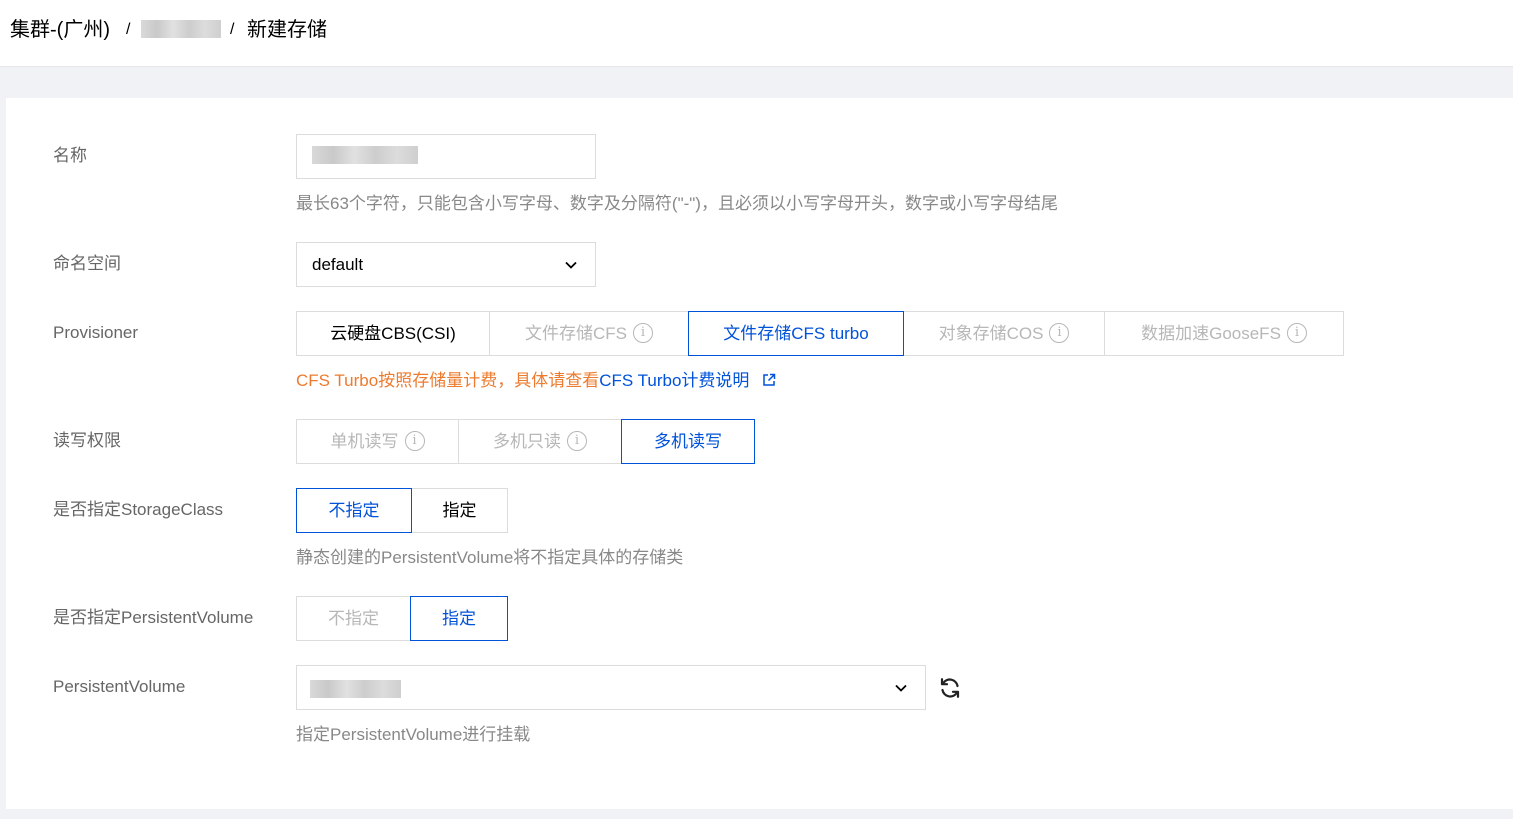  Describe the element at coordinates (365, 155) in the screenshot. I see `name-value-redacted` at that location.